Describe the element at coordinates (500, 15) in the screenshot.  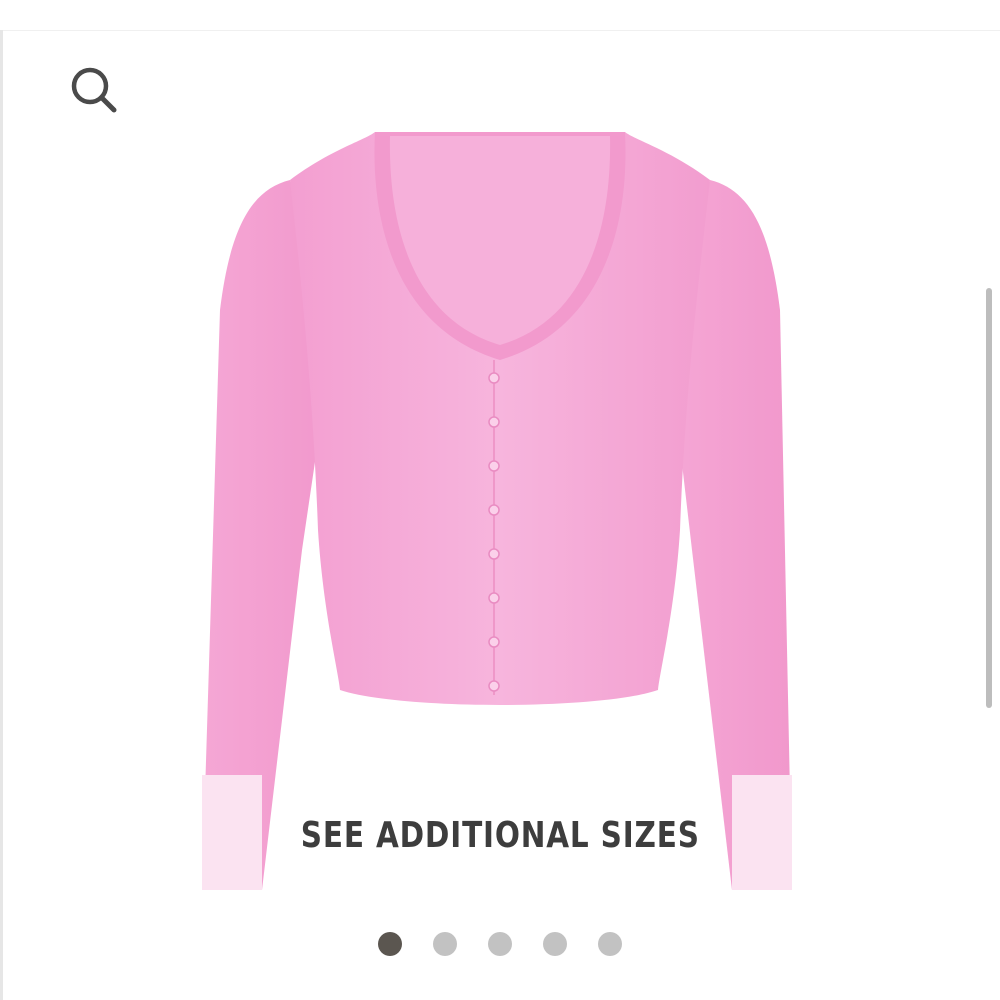
I see `top-bar` at that location.